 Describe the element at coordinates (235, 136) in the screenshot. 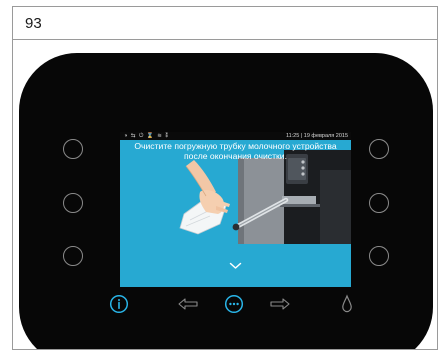

I see `status-bar: ◑ ⇆ ⏻ ⌛ ≋ ⁑ 11:25 | 19 февраля 2015` at that location.